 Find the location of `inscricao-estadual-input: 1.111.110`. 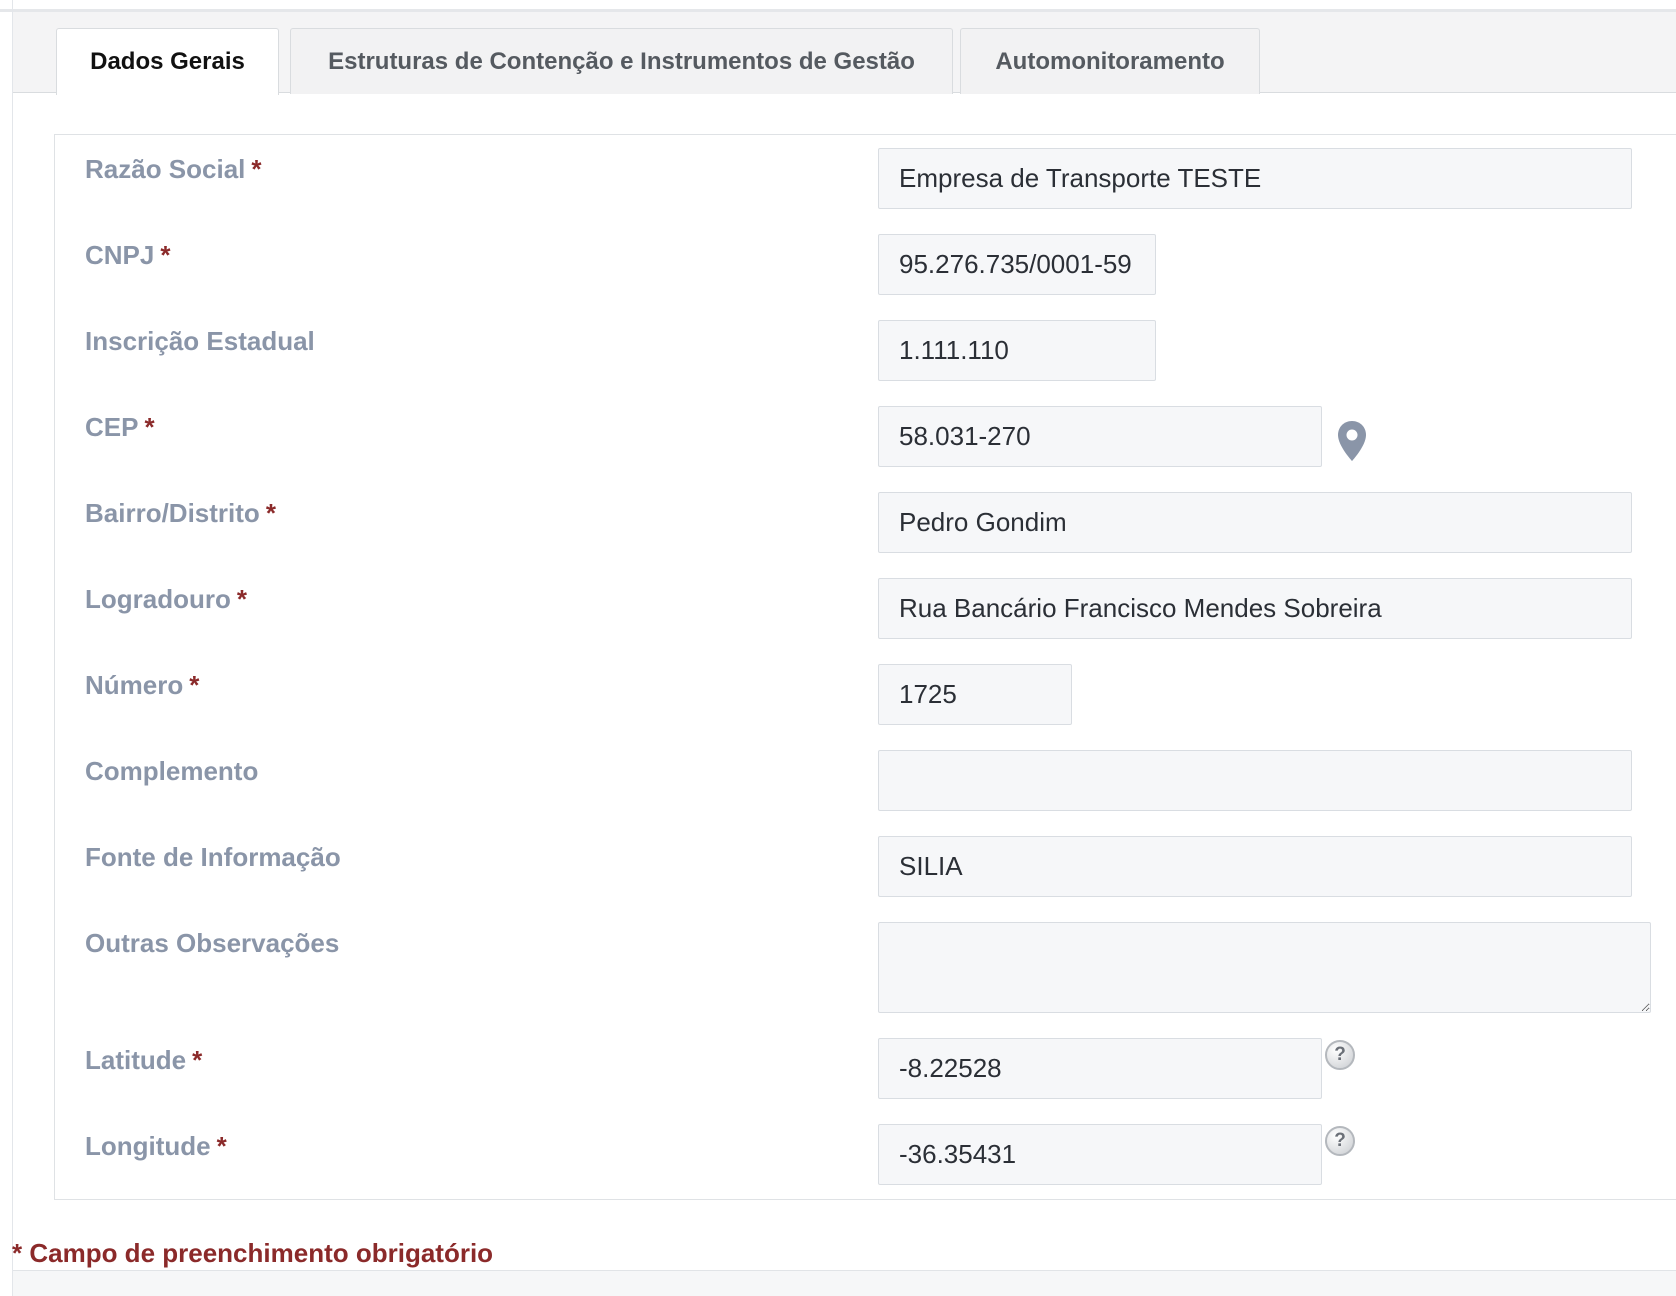

inscricao-estadual-input: 1.111.110 is located at coordinates (1017, 350).